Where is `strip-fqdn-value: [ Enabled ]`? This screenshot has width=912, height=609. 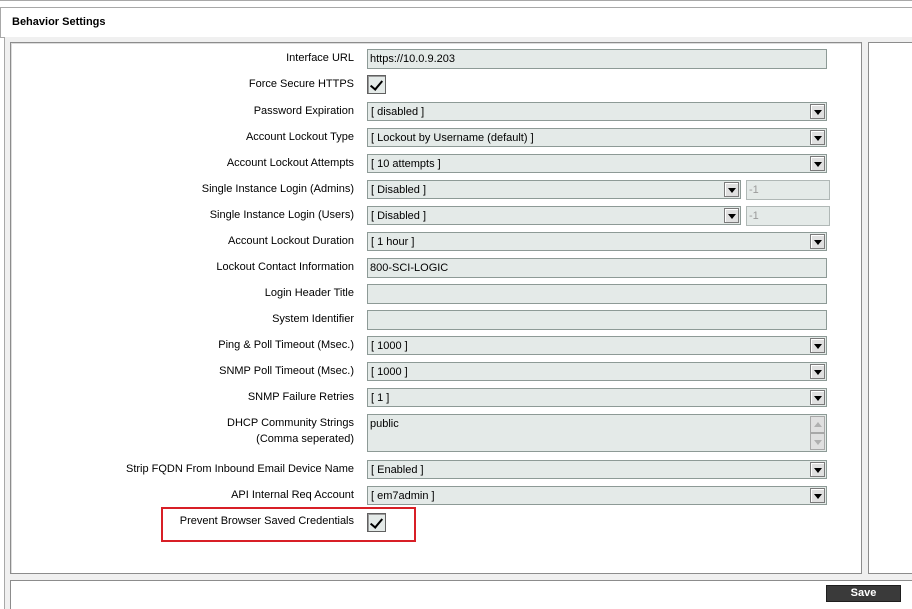 strip-fqdn-value: [ Enabled ] is located at coordinates (397, 470).